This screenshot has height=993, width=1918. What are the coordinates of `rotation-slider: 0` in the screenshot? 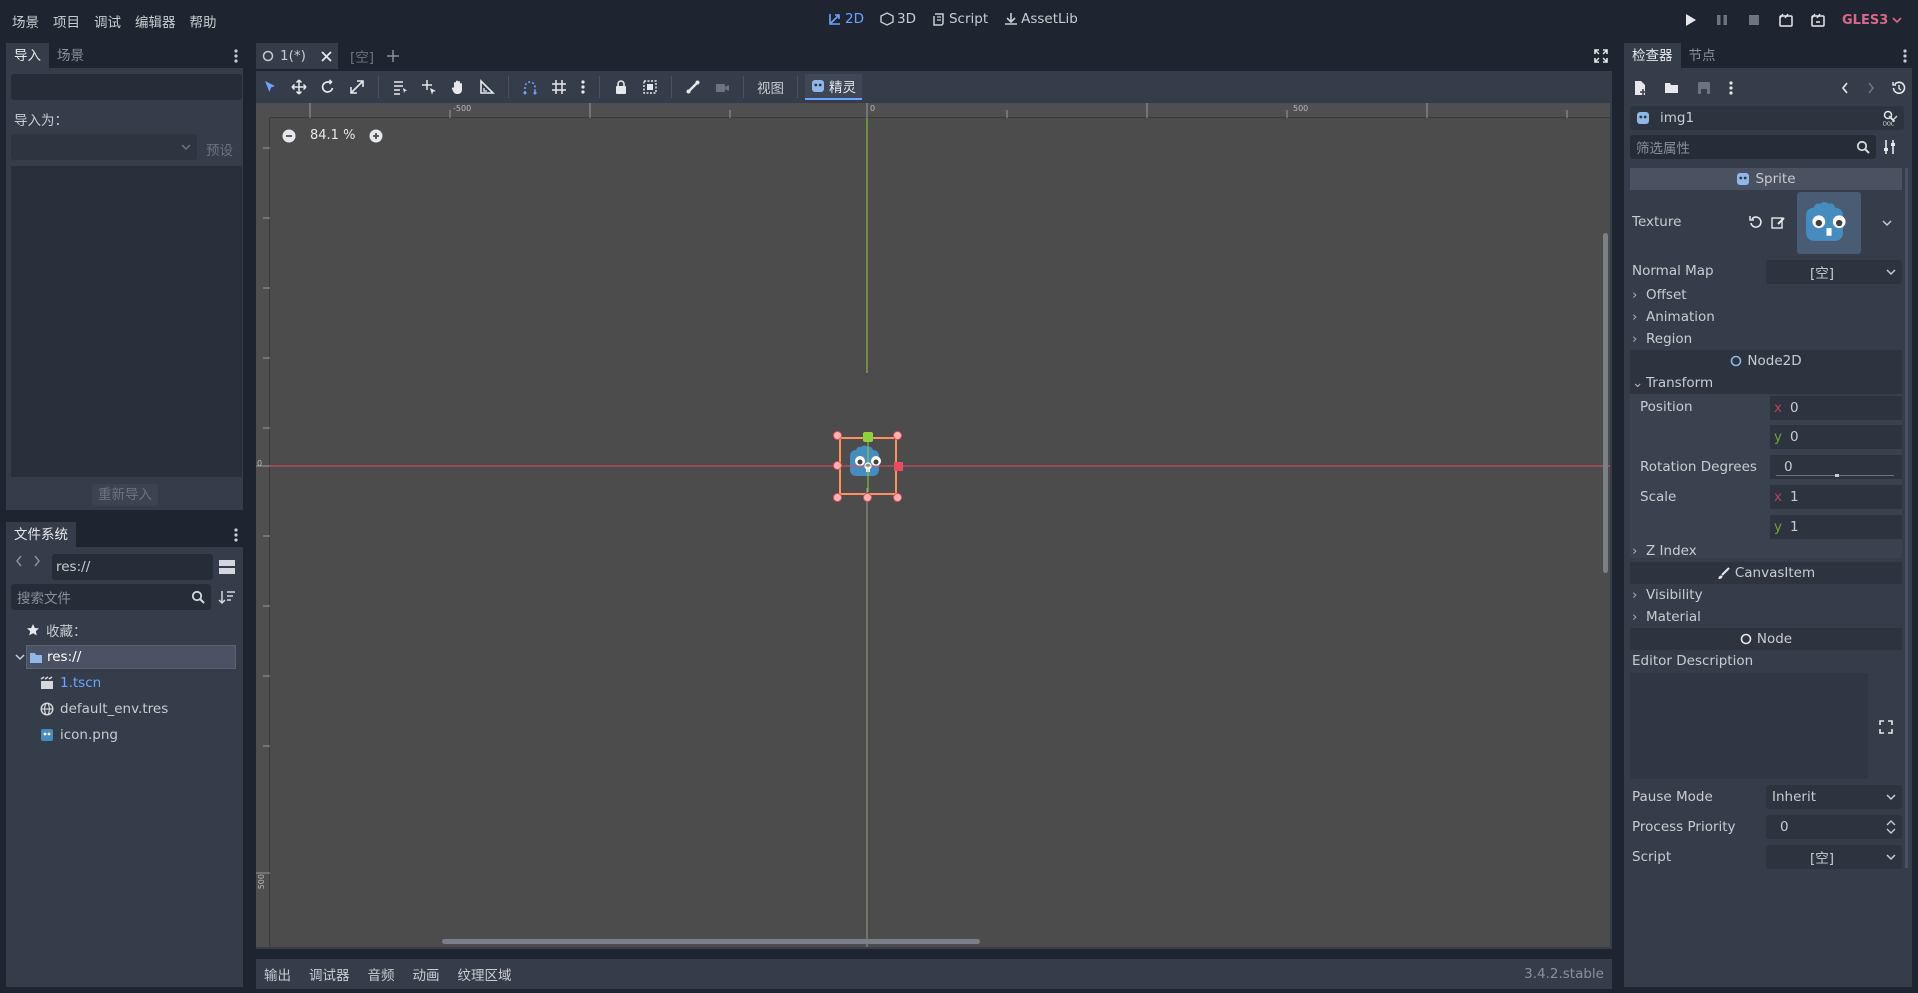 It's located at (1836, 467).